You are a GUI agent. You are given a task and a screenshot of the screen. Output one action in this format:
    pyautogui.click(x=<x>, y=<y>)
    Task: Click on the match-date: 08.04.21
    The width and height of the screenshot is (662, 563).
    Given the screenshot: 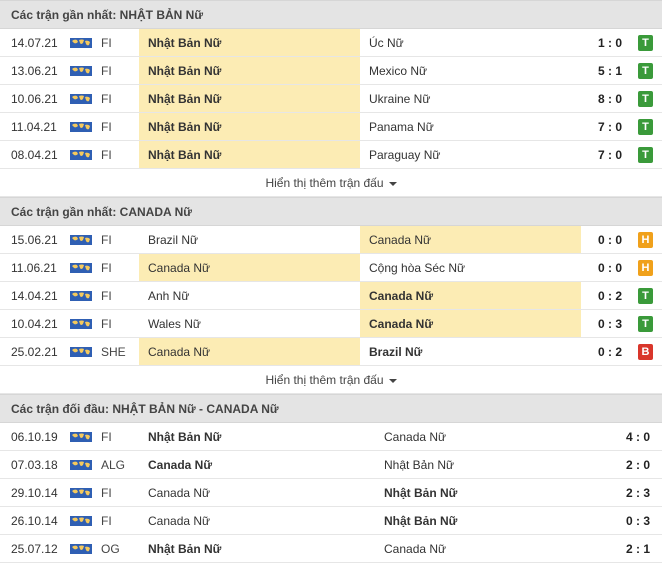 What is the action you would take?
    pyautogui.click(x=34, y=155)
    